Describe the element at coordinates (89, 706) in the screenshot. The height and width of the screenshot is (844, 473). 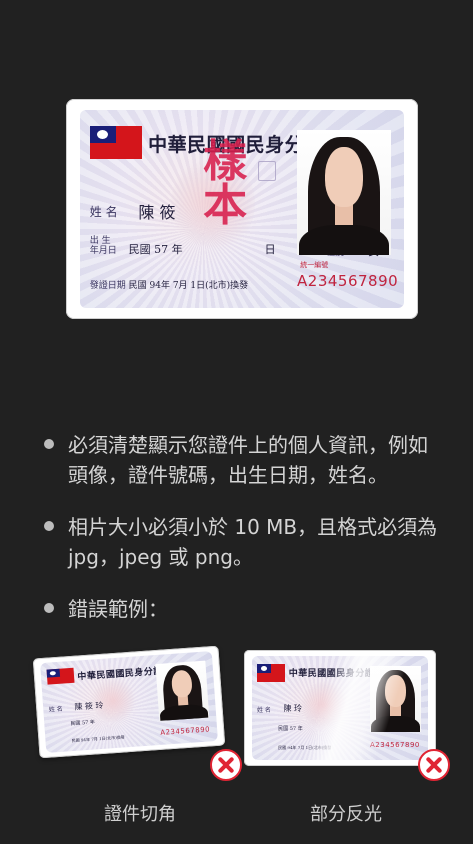
I see `name-value: 陳 筱 玲` at that location.